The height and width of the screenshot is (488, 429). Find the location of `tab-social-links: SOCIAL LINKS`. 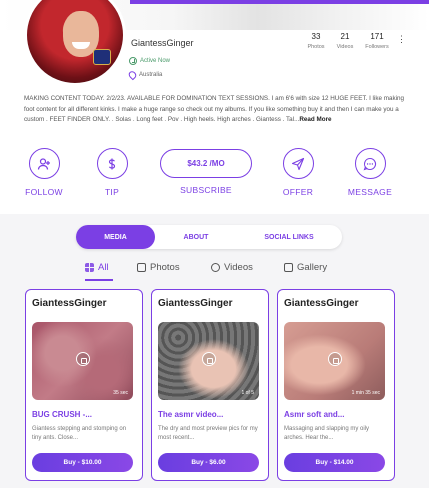

tab-social-links: SOCIAL LINKS is located at coordinates (289, 237).